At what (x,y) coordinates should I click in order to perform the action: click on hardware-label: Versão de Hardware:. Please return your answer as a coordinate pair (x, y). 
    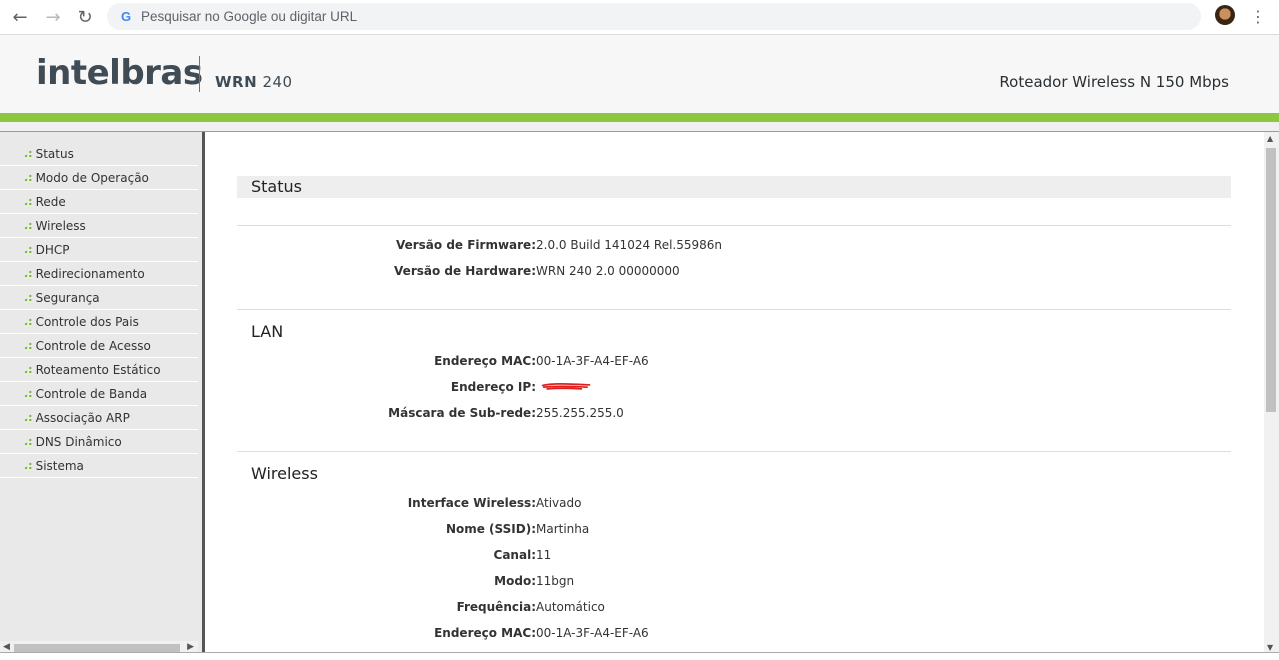
    Looking at the image, I should click on (465, 271).